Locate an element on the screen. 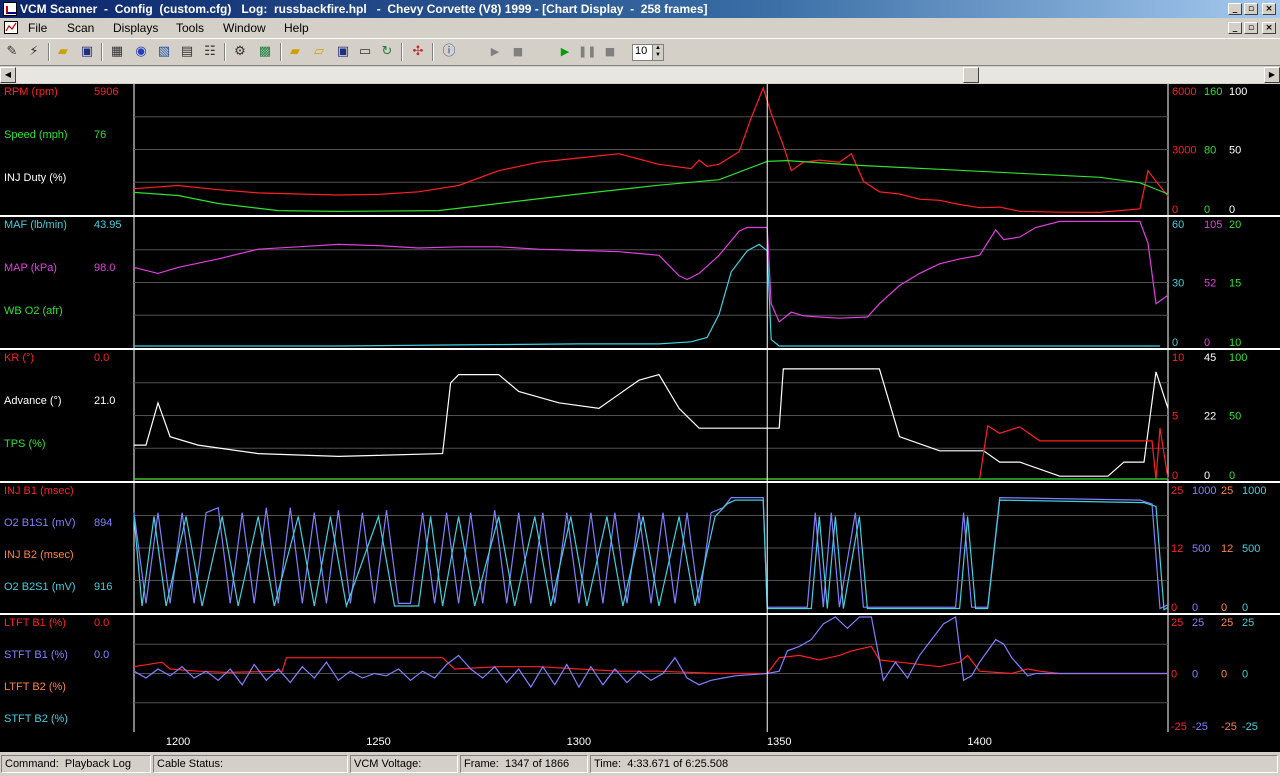 This screenshot has width=1280, height=776. save-icon: ▣ is located at coordinates (87, 52).